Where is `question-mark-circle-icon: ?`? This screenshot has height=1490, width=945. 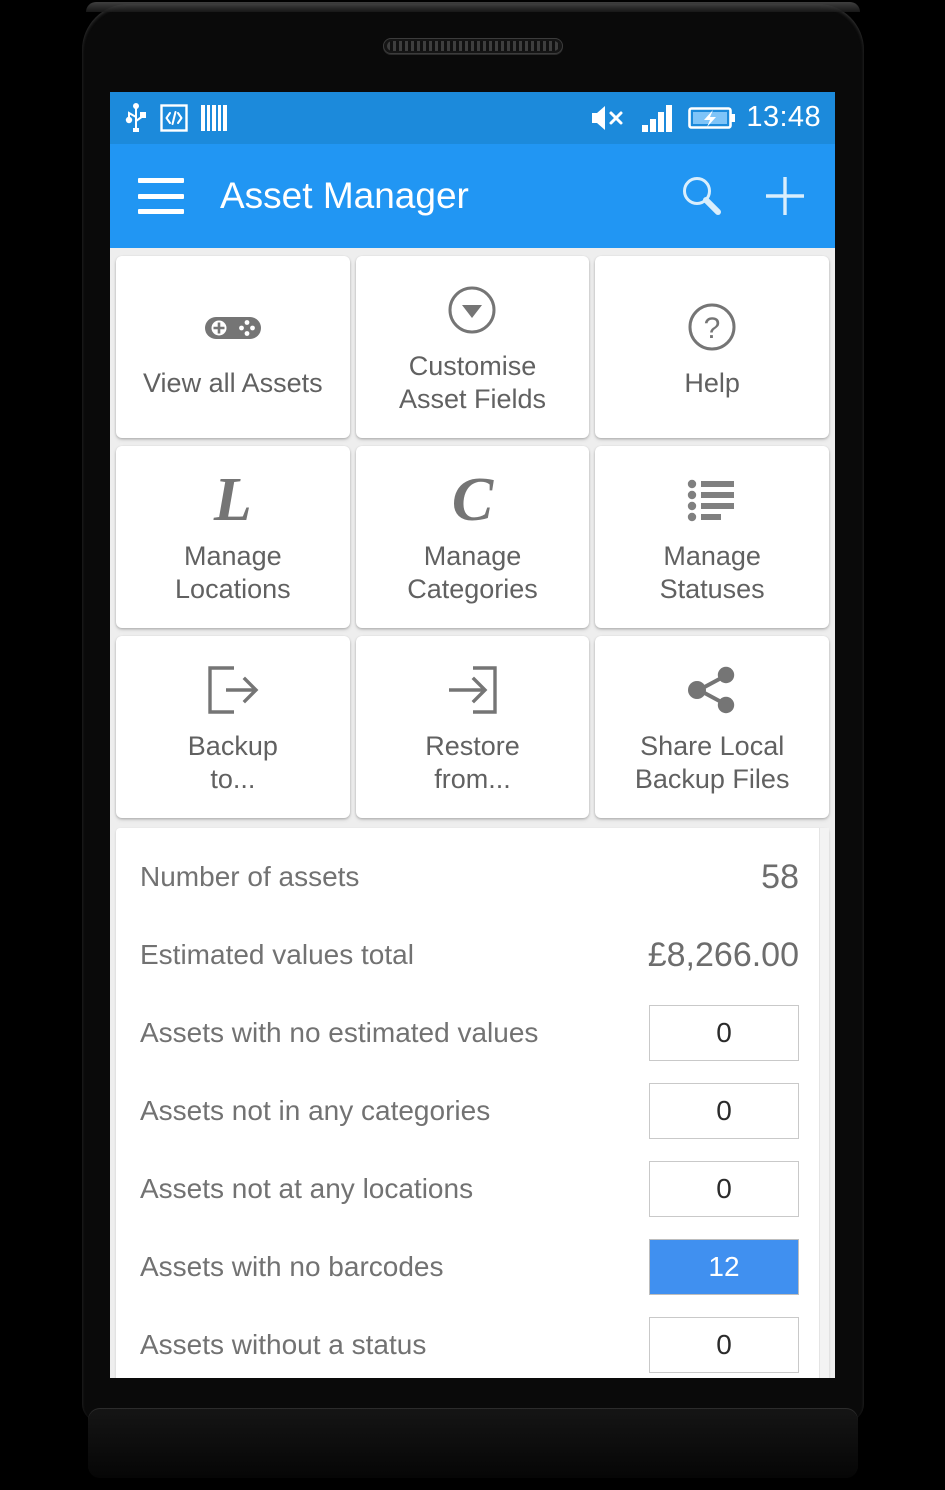
question-mark-circle-icon: ? is located at coordinates (712, 327).